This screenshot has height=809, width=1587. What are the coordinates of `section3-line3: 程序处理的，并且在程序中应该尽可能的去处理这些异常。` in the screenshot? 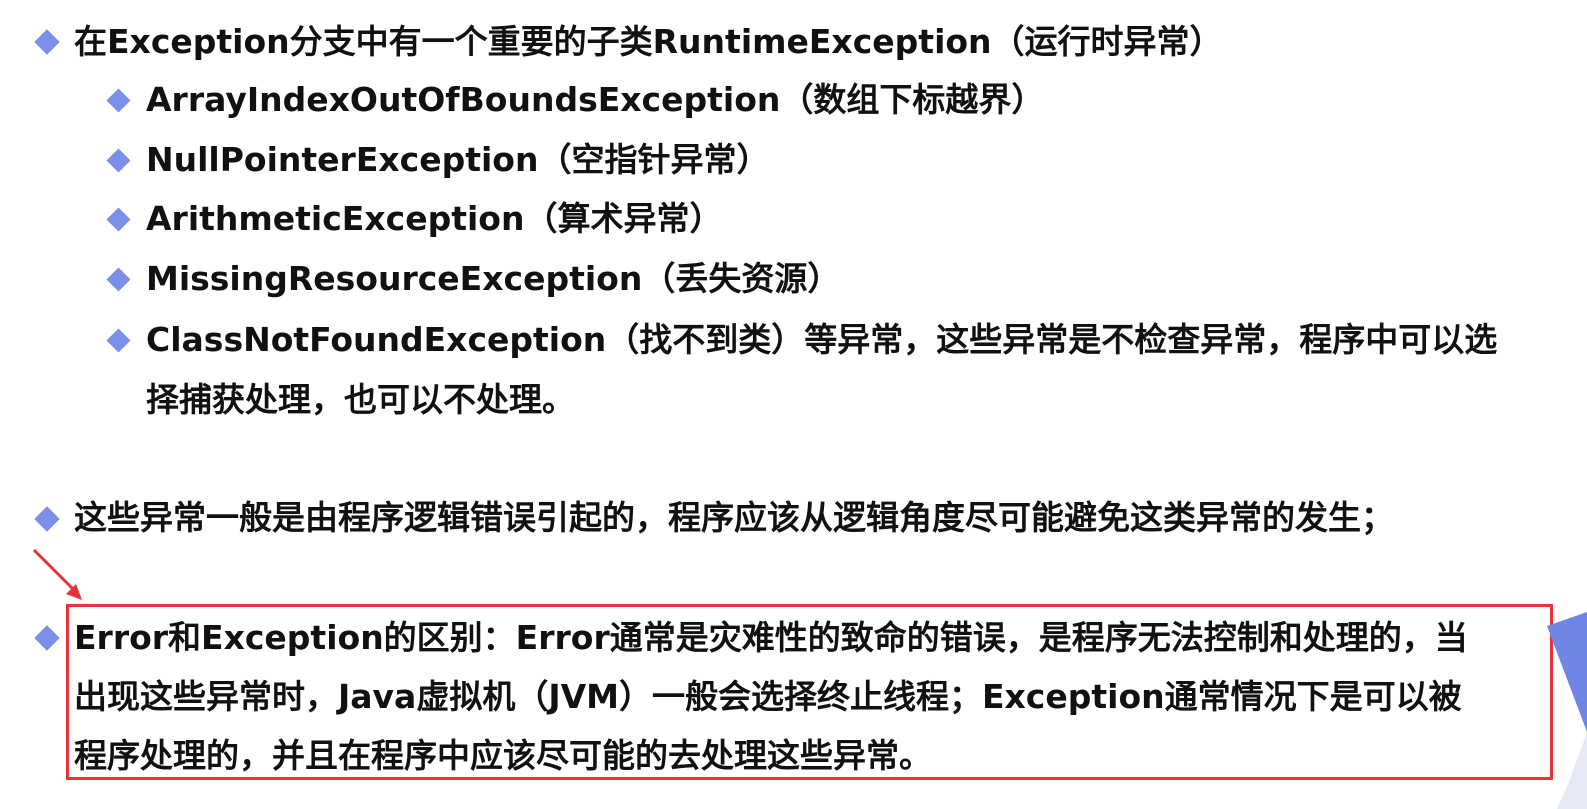 It's located at (503, 755).